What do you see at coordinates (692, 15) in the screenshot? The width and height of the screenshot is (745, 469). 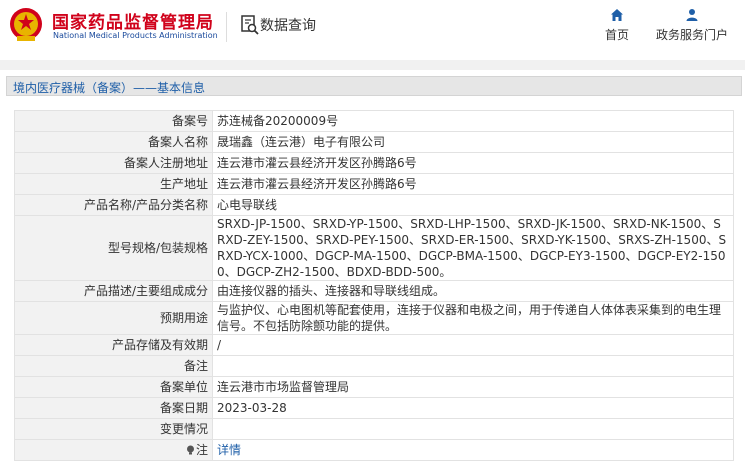 I see `user-icon` at bounding box center [692, 15].